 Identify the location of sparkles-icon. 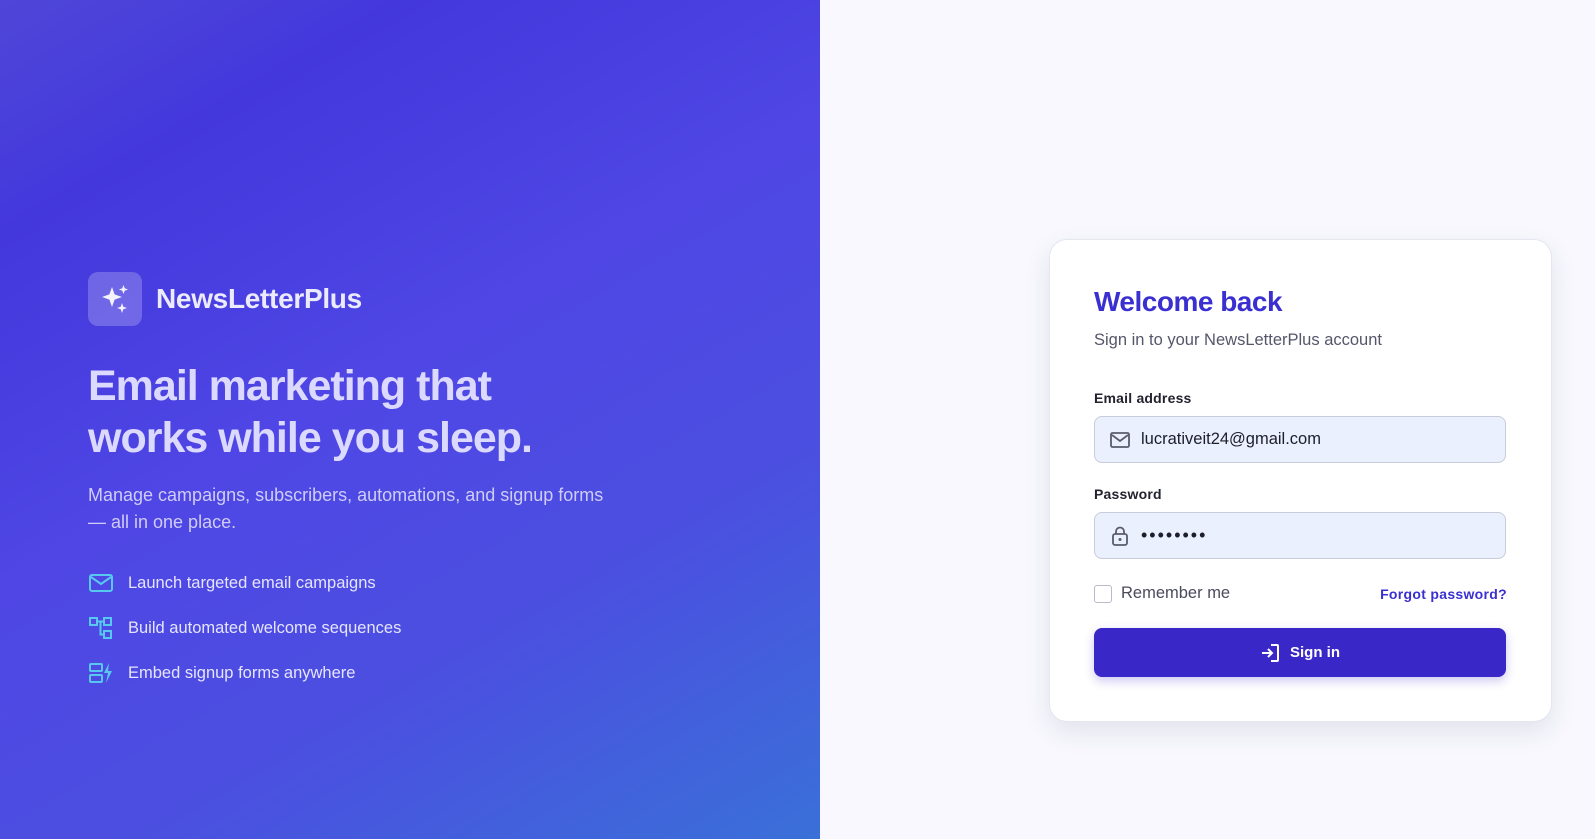
(115, 299).